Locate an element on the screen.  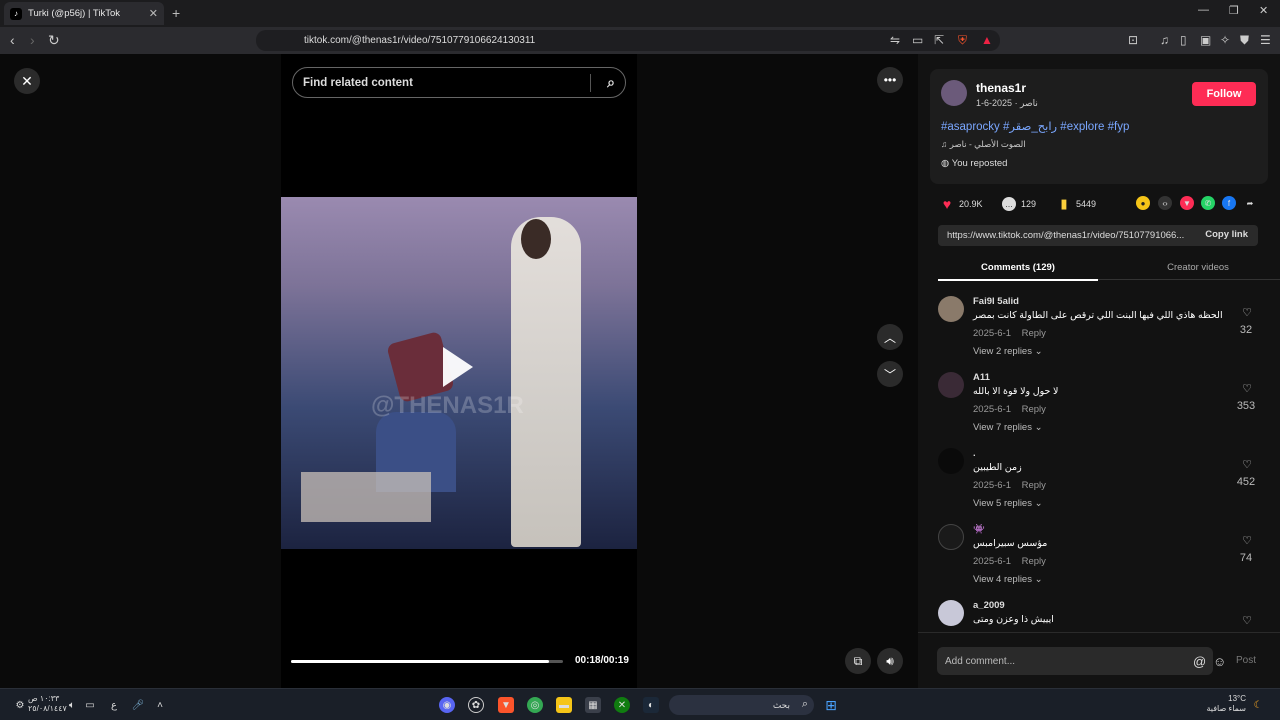
screenshot-icon: ⊡ is located at coordinates (1133, 40).